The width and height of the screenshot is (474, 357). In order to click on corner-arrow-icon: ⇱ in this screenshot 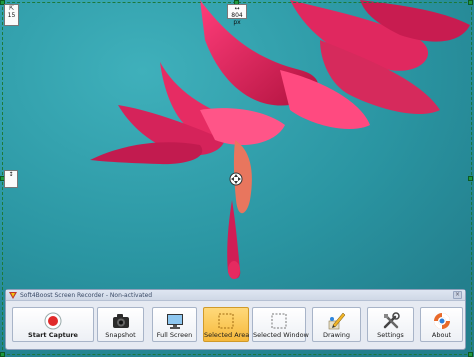, I will do `click(11, 8)`.